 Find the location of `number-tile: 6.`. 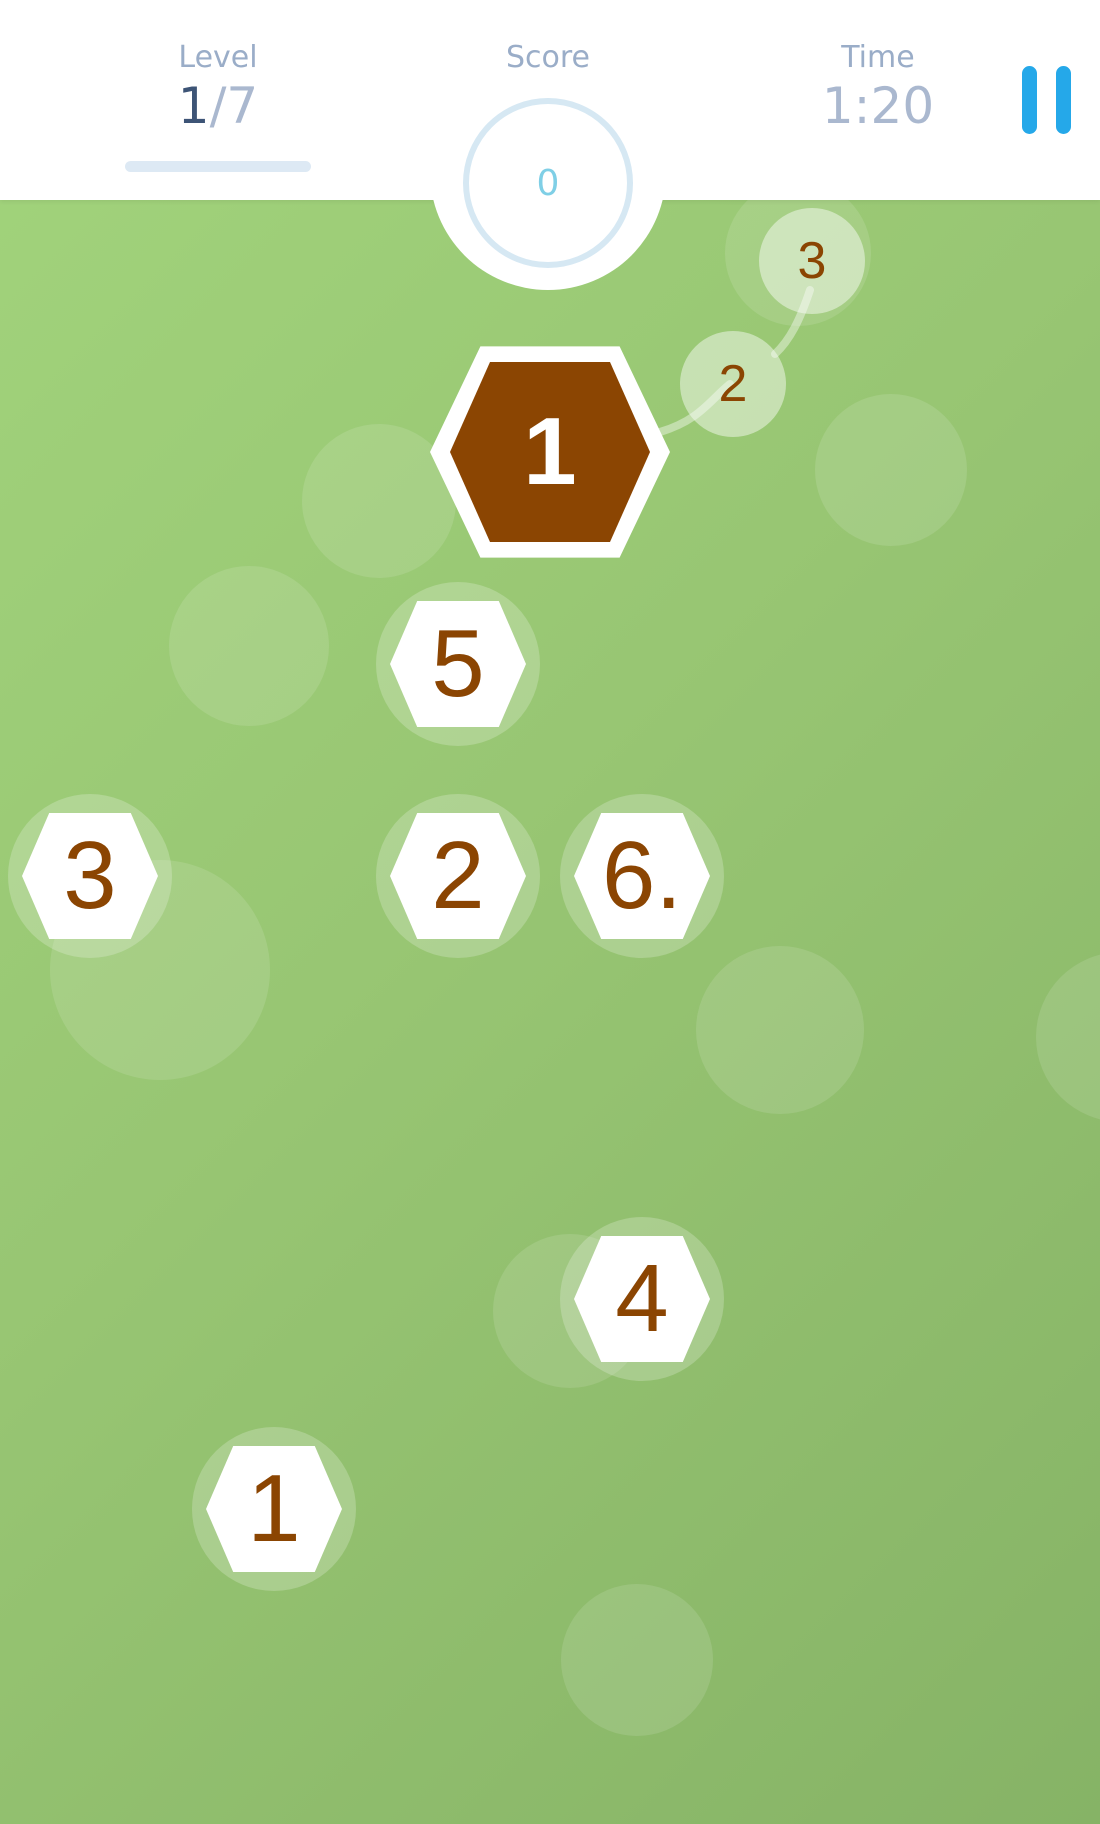

number-tile: 6. is located at coordinates (642, 876).